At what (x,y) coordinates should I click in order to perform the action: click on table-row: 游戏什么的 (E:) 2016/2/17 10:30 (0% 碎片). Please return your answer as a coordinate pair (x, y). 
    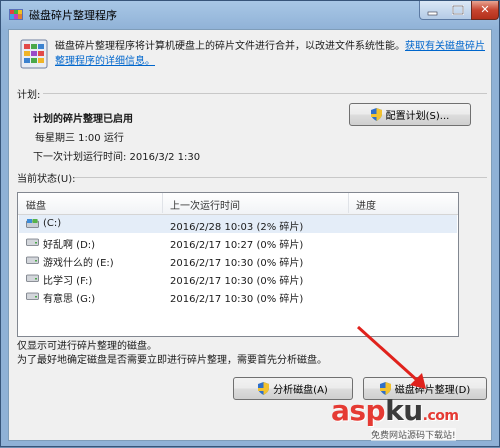
    Looking at the image, I should click on (238, 260).